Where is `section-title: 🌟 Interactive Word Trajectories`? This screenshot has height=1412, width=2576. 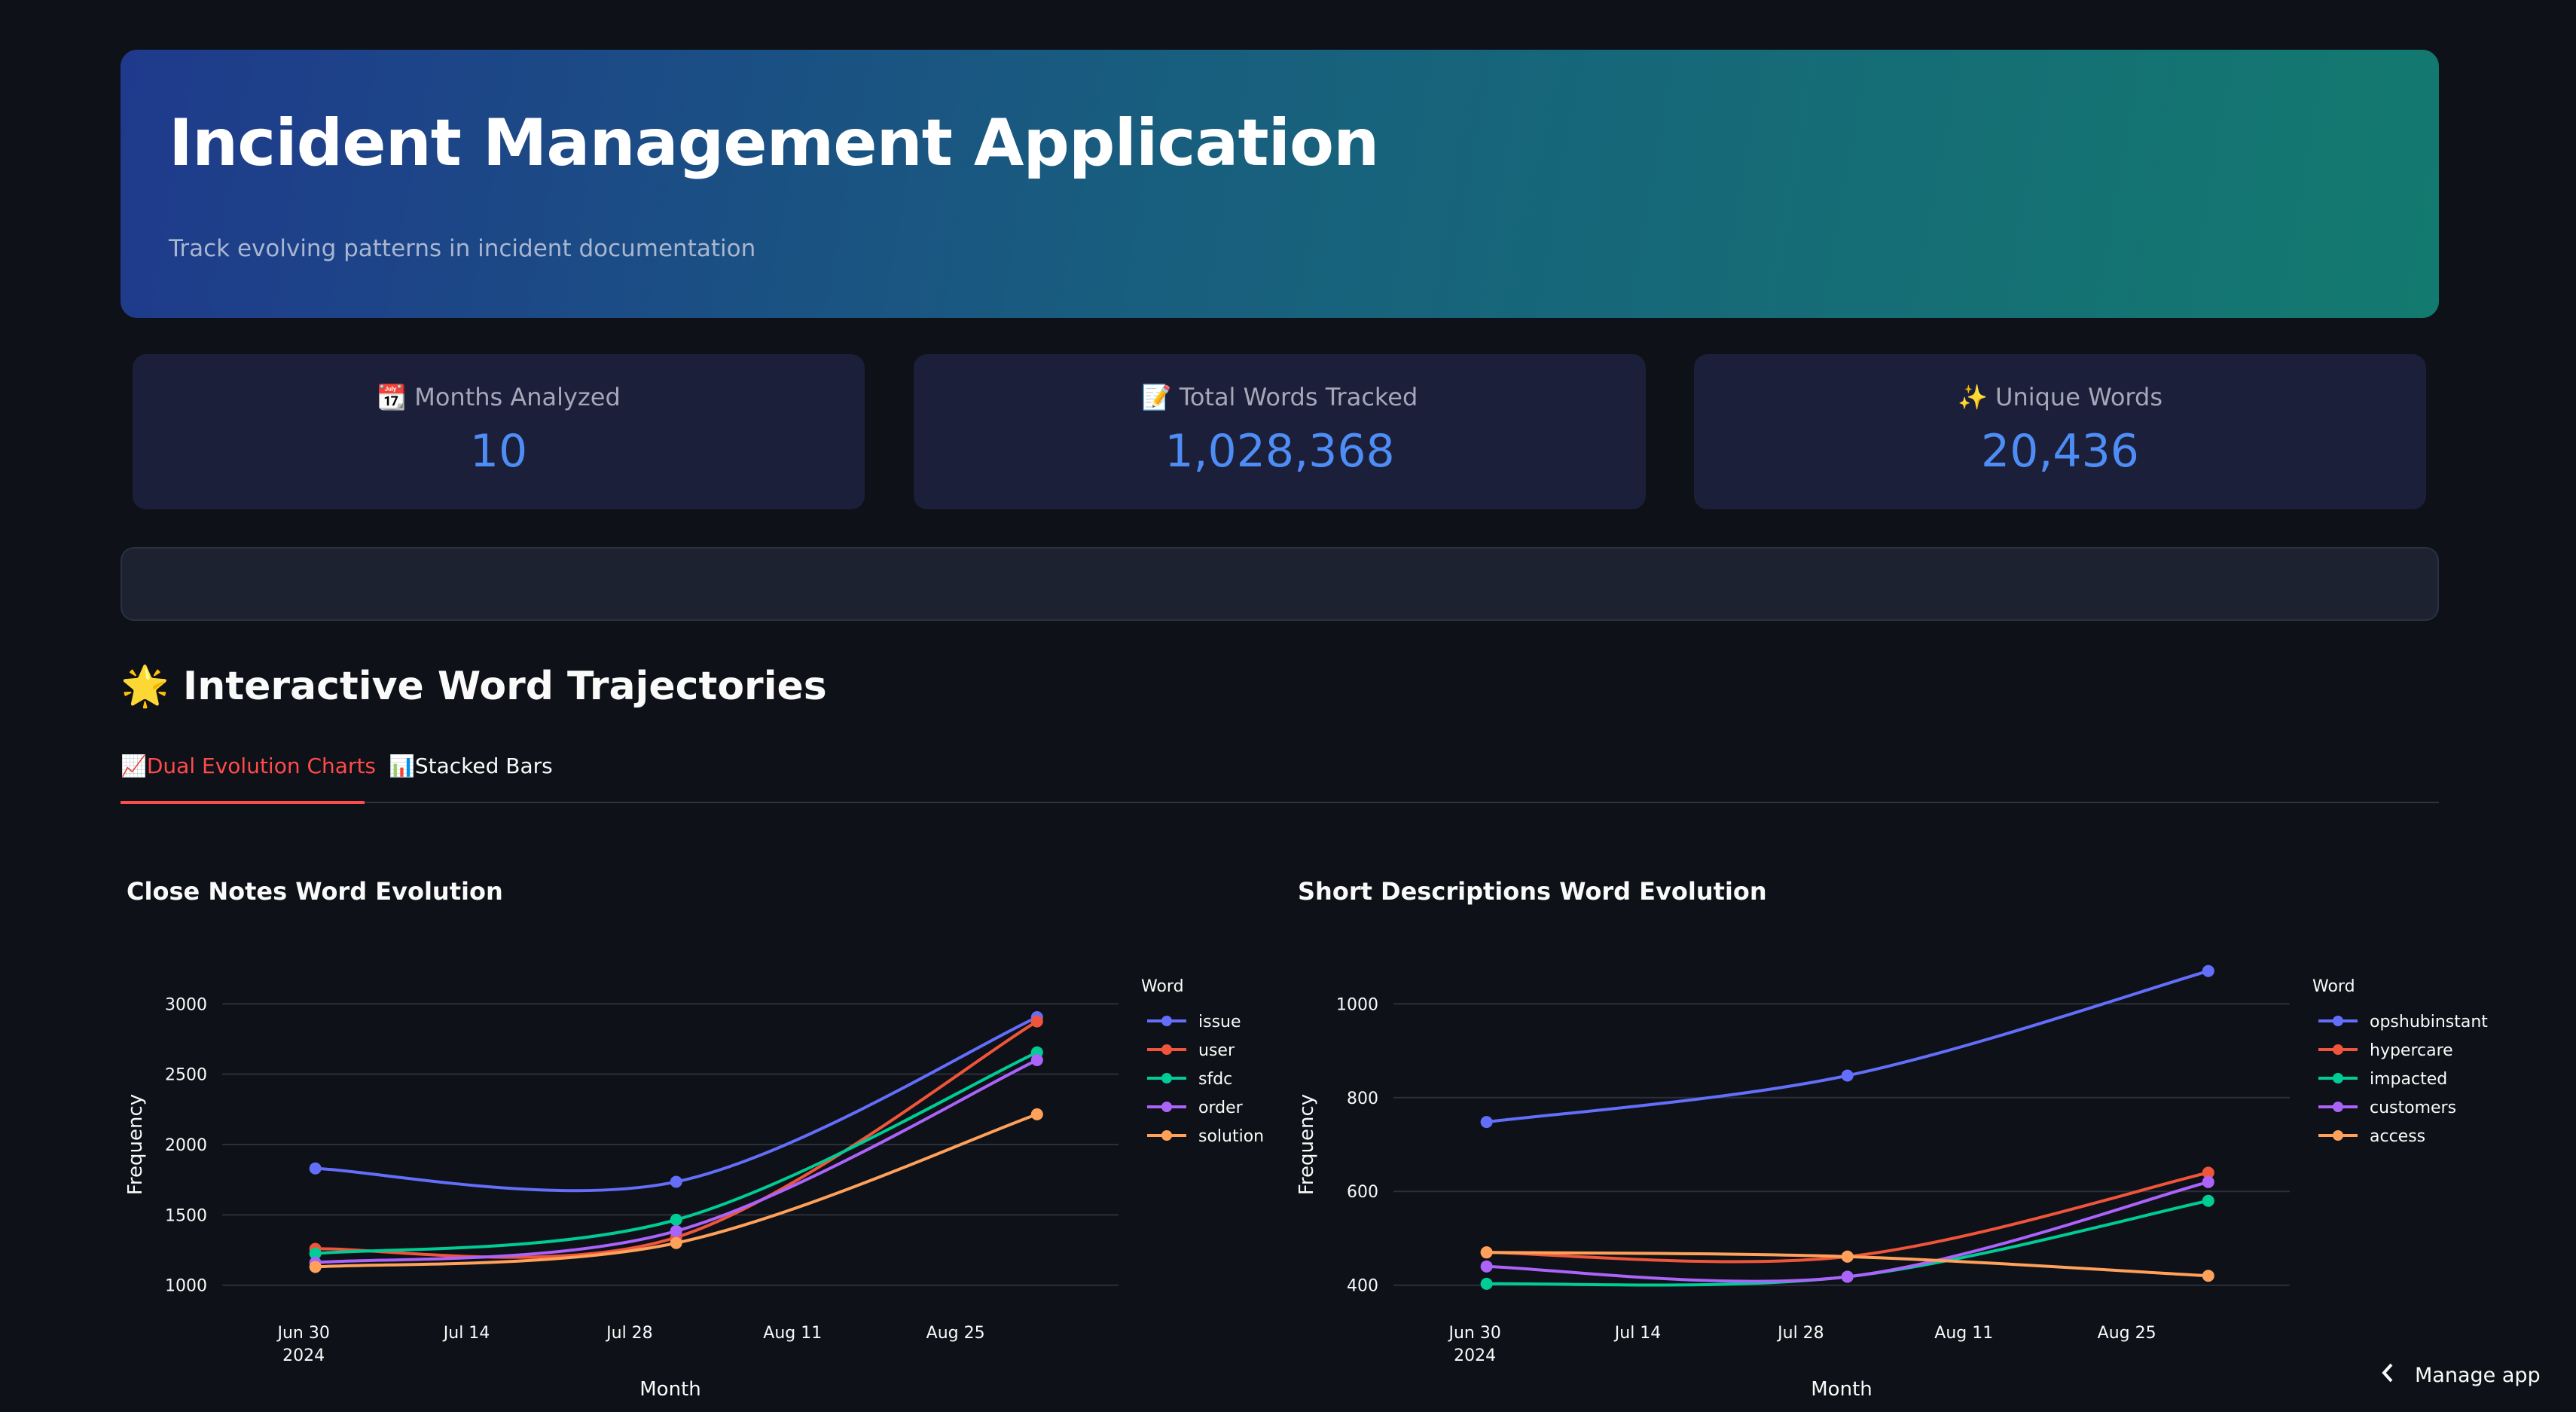
section-title: 🌟 Interactive Word Trajectories is located at coordinates (474, 686).